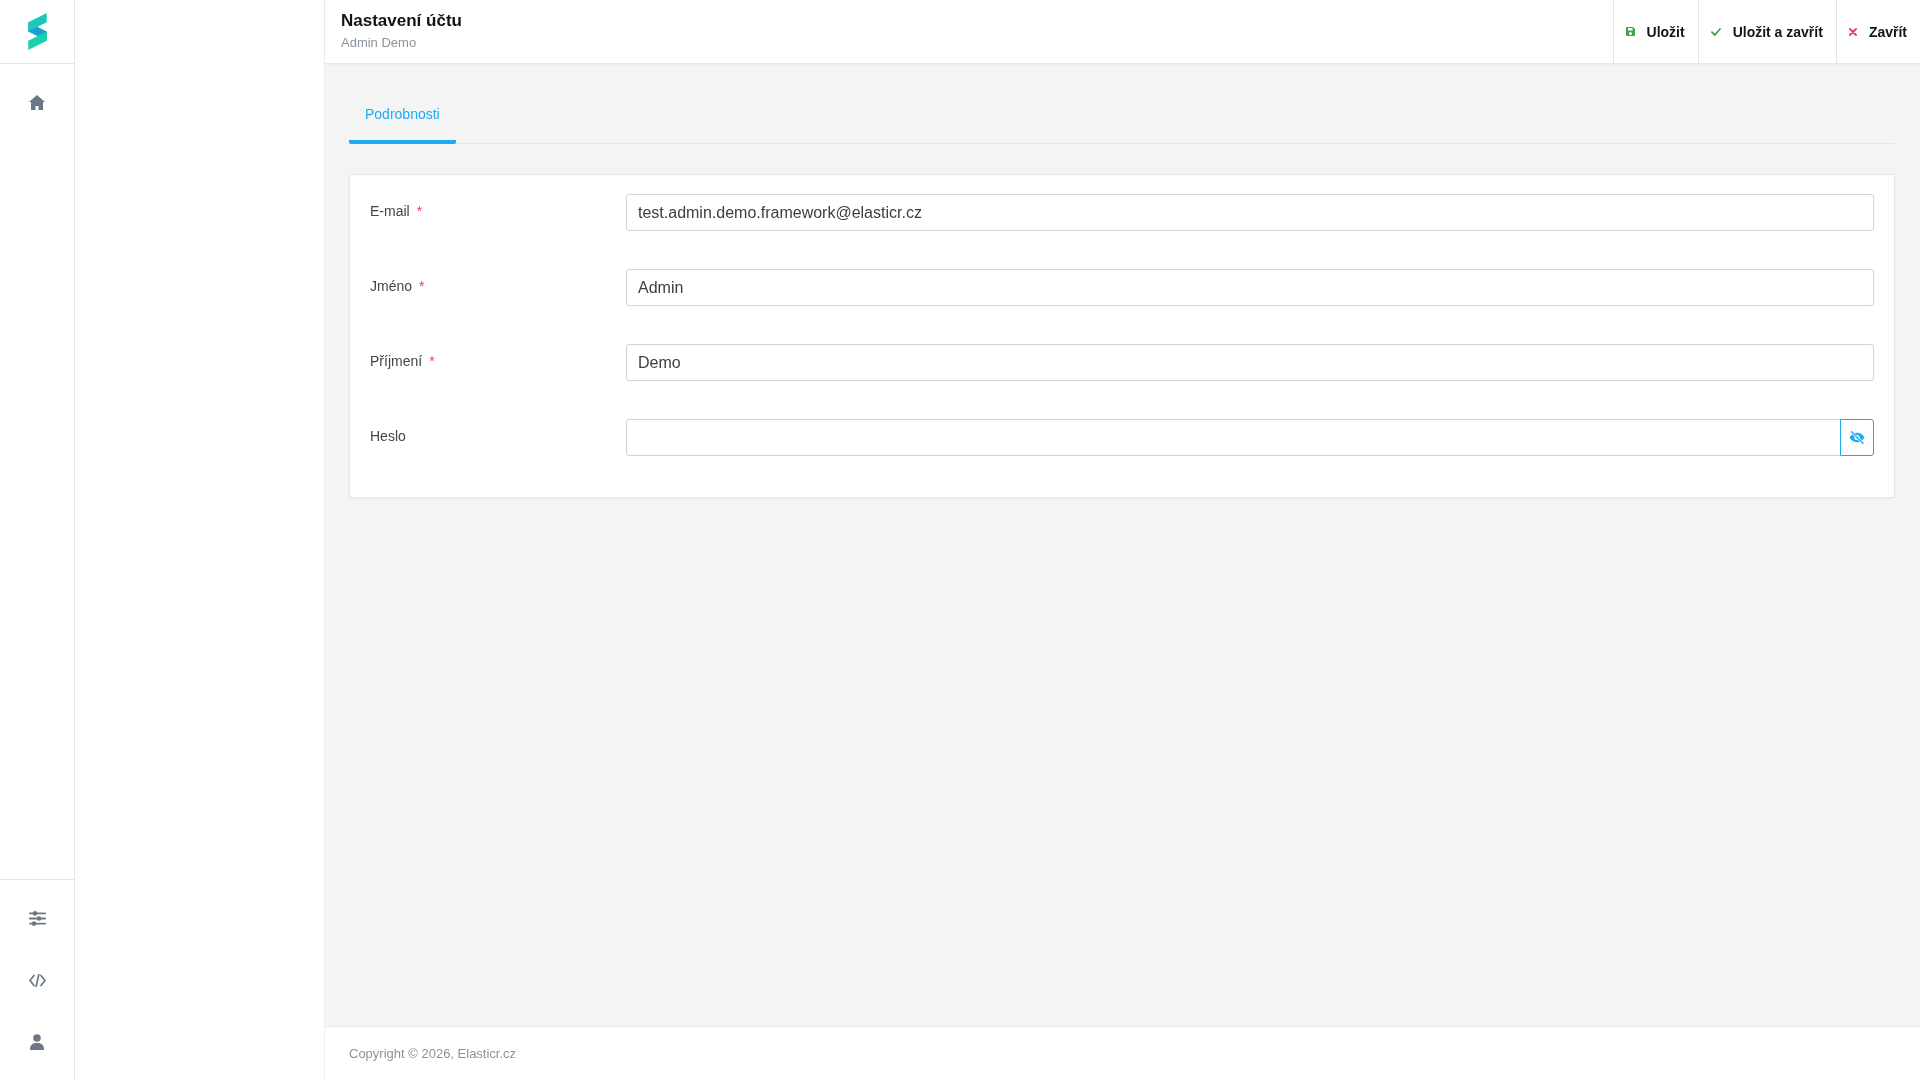  I want to click on checkmark-icon, so click(1715, 31).